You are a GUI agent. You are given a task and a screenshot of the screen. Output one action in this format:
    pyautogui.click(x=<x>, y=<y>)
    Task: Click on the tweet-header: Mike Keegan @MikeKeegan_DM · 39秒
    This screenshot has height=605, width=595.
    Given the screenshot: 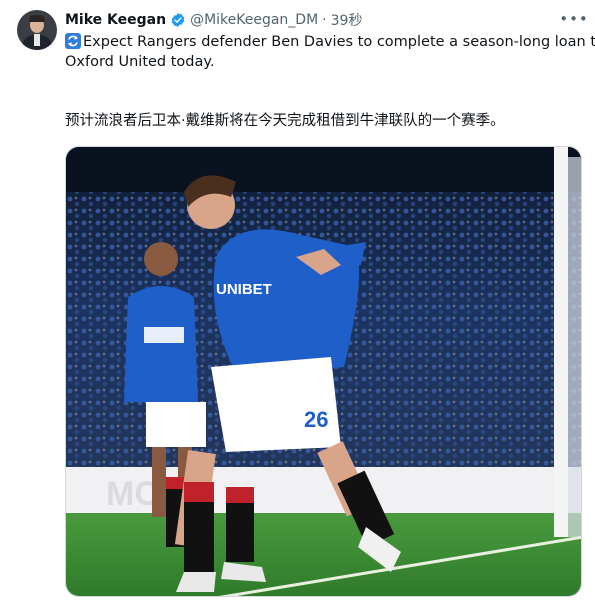 What is the action you would take?
    pyautogui.click(x=213, y=20)
    